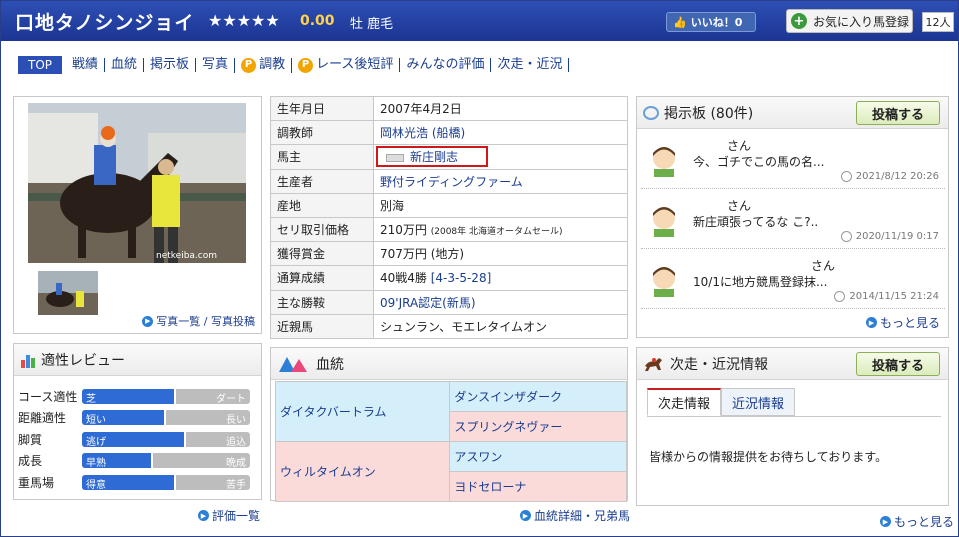 This screenshot has height=537, width=959. I want to click on profile-key: 主な勝鞍, so click(322, 302).